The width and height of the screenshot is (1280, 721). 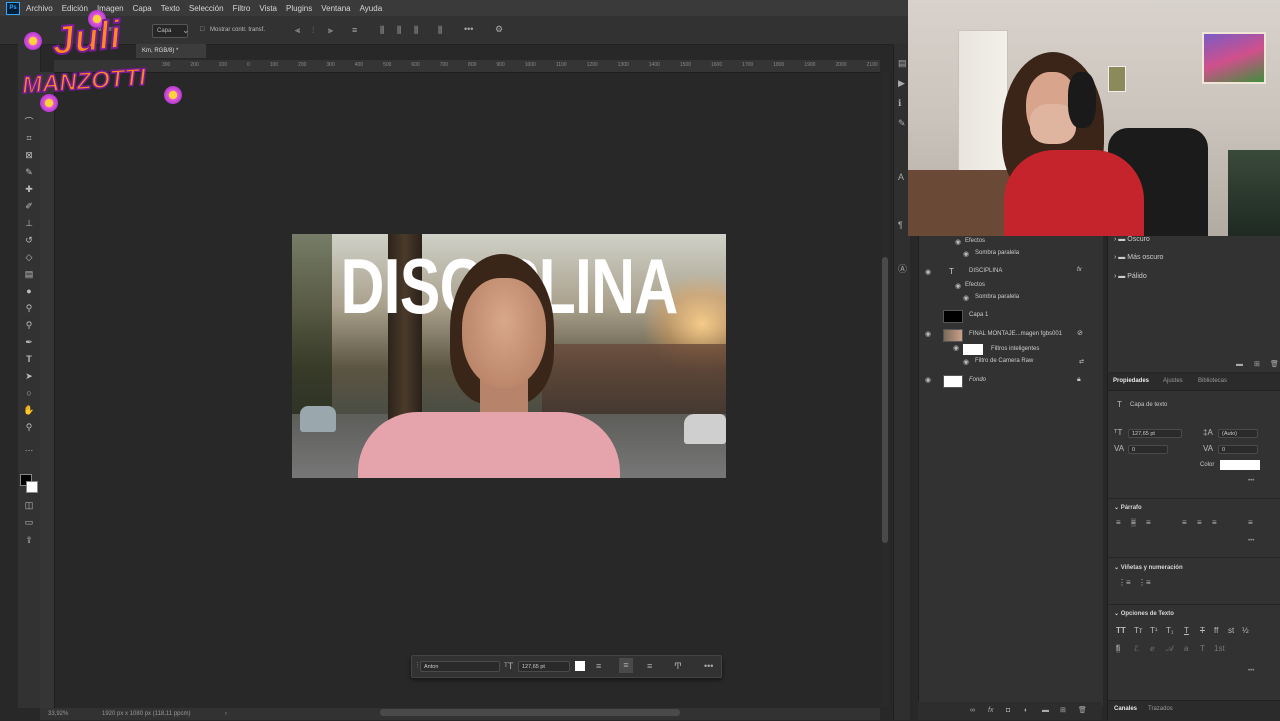 What do you see at coordinates (206, 8) in the screenshot?
I see `menu-seleccion: Selección` at bounding box center [206, 8].